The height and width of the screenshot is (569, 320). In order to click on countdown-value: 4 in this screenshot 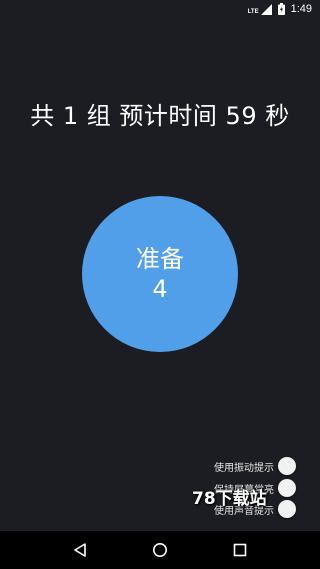, I will do `click(160, 289)`.